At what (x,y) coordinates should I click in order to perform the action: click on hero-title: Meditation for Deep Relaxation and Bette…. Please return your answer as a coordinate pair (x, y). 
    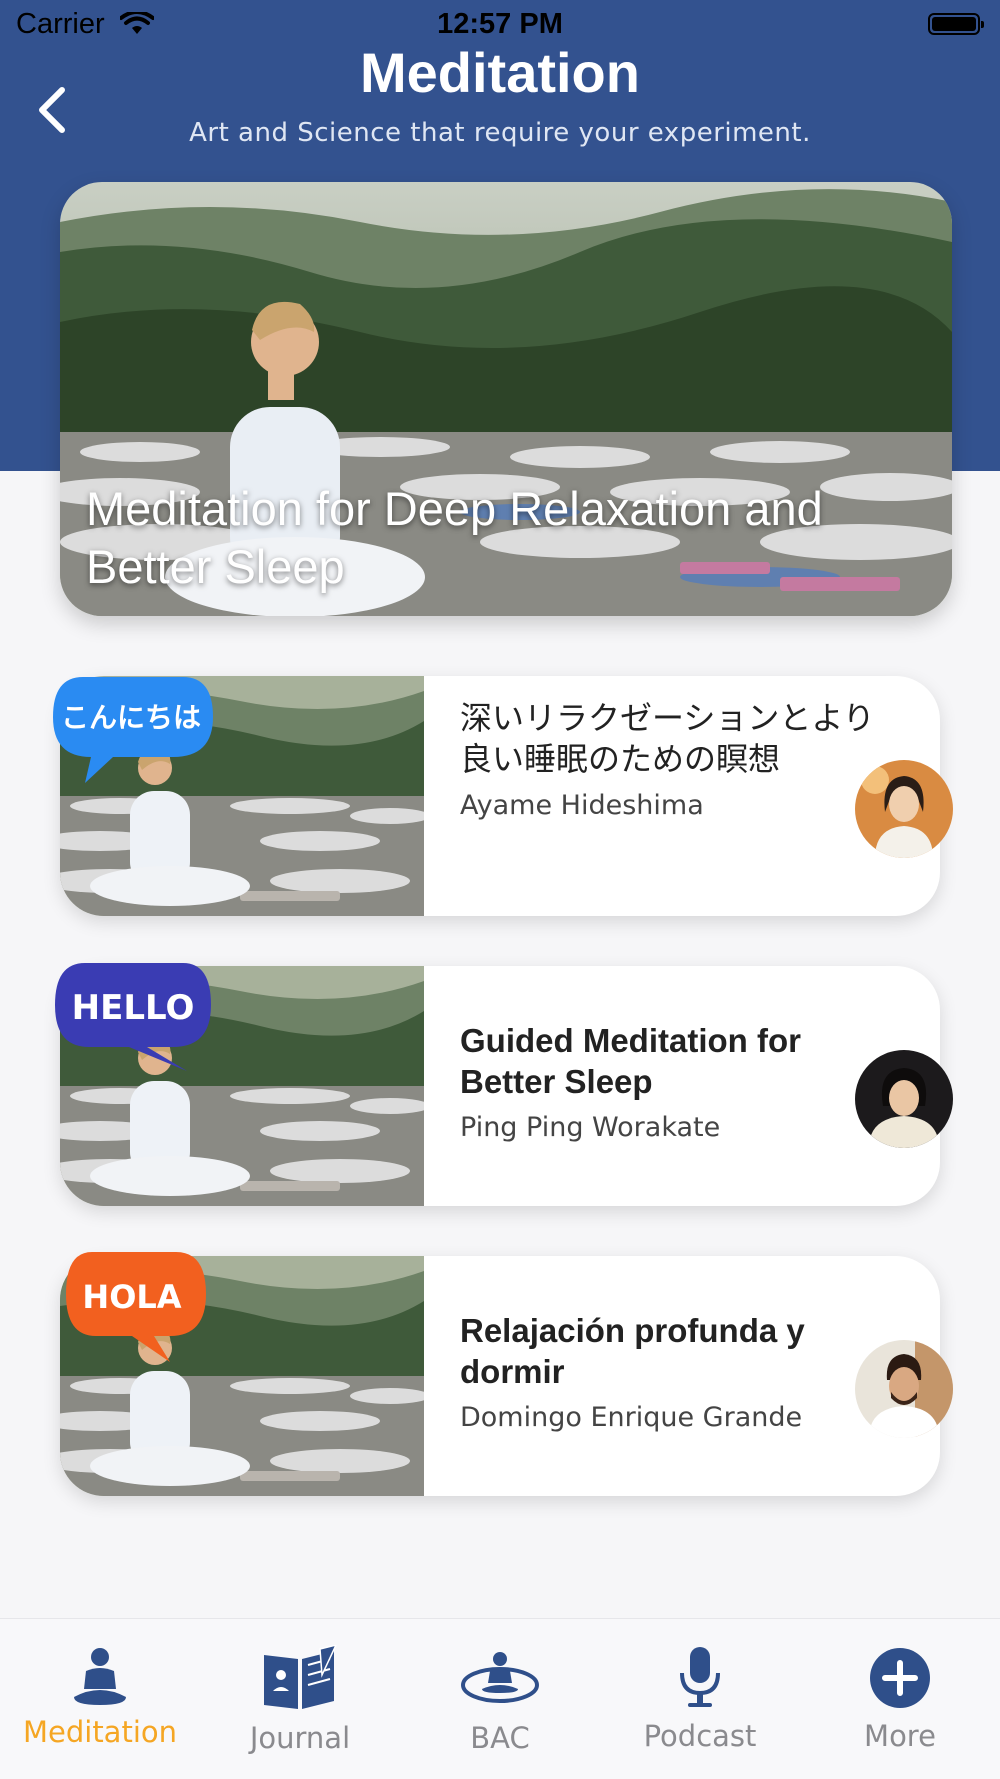
    Looking at the image, I should click on (454, 537).